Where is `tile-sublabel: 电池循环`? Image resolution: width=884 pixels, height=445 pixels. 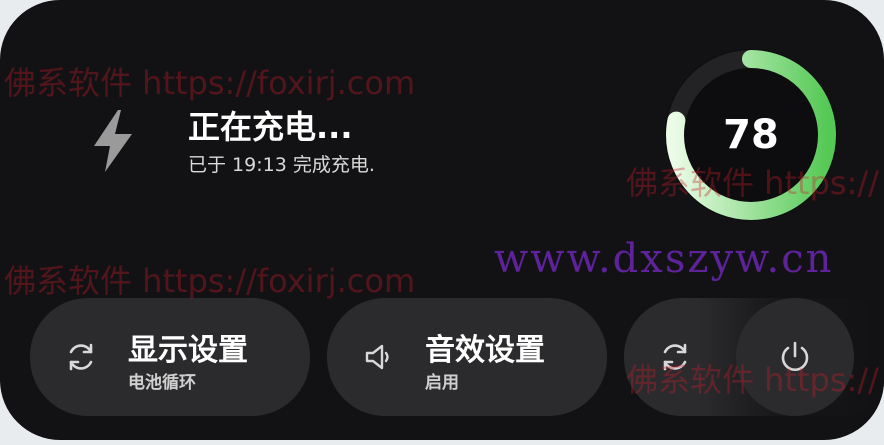
tile-sublabel: 电池循环 is located at coordinates (162, 383).